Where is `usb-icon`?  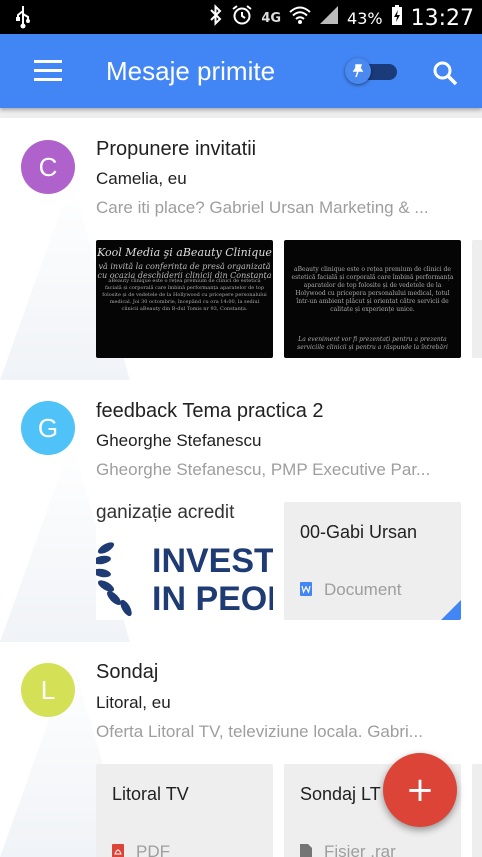 usb-icon is located at coordinates (23, 20).